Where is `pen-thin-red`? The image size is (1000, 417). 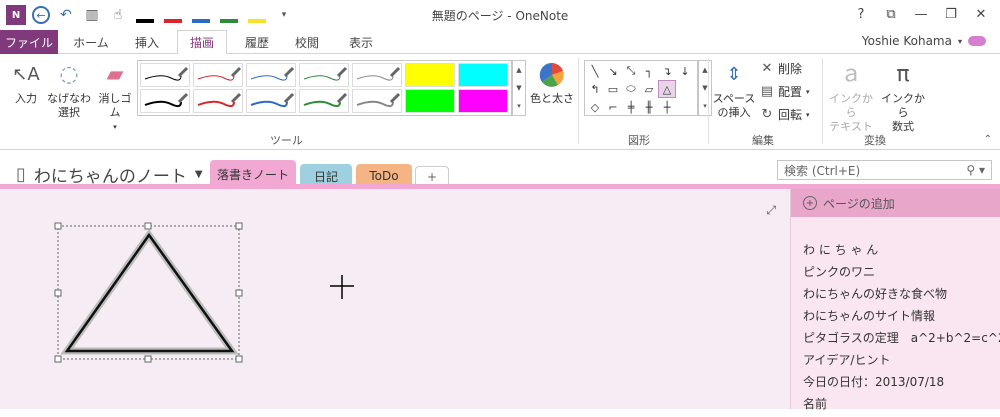 pen-thin-red is located at coordinates (218, 75).